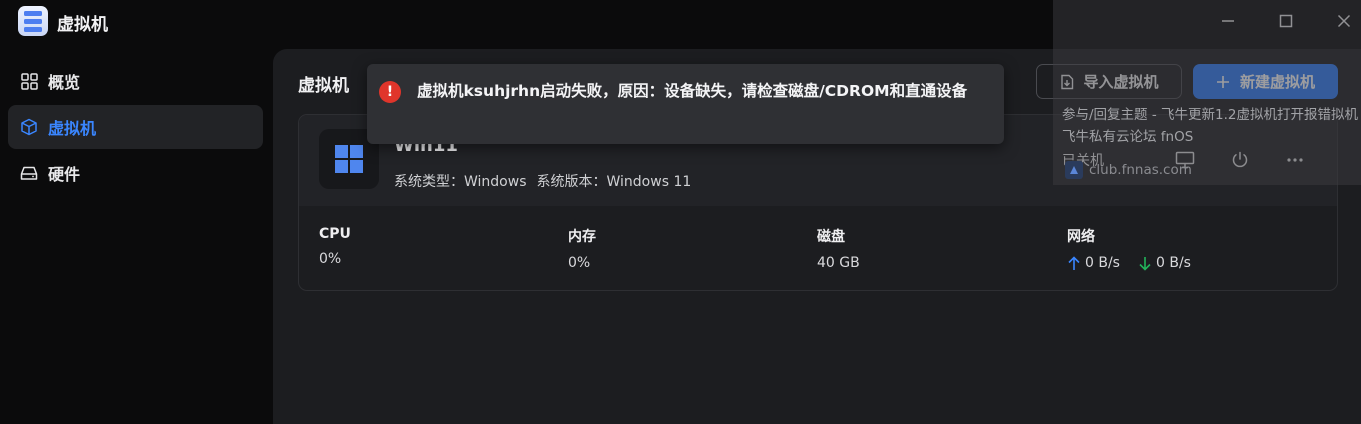 This screenshot has height=424, width=1361. I want to click on error-icon: !, so click(390, 92).